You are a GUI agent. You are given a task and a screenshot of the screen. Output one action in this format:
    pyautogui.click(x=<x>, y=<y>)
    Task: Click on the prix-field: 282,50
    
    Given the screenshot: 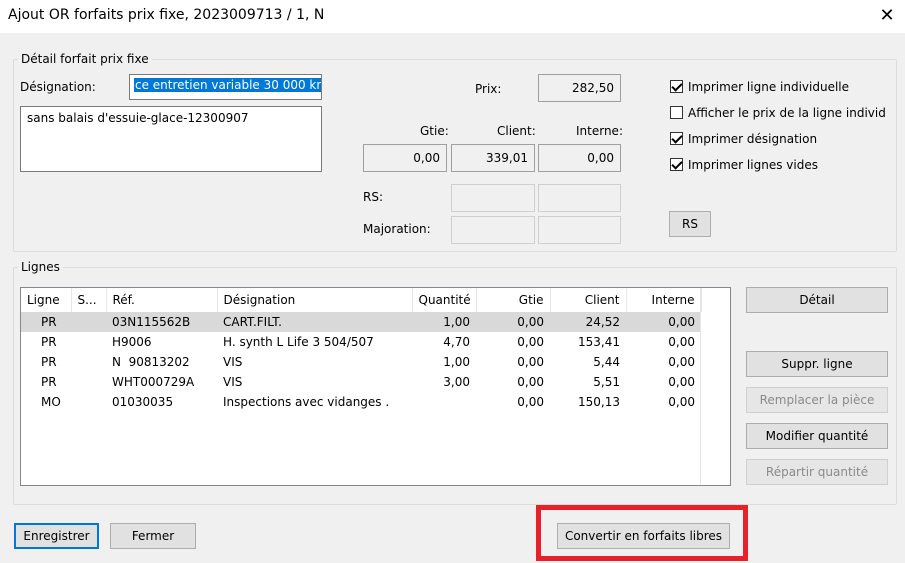 What is the action you would take?
    pyautogui.click(x=579, y=88)
    